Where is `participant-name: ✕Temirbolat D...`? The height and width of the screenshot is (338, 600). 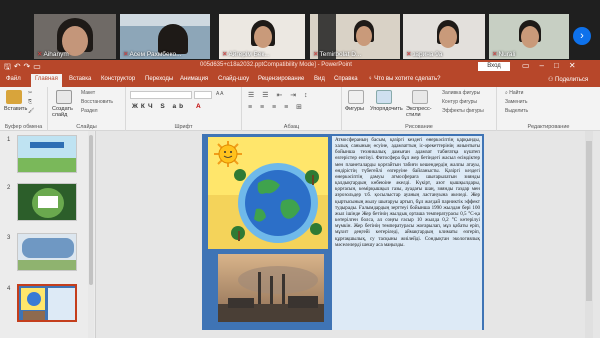 participant-name: ✕Temirbolat D... is located at coordinates (337, 54).